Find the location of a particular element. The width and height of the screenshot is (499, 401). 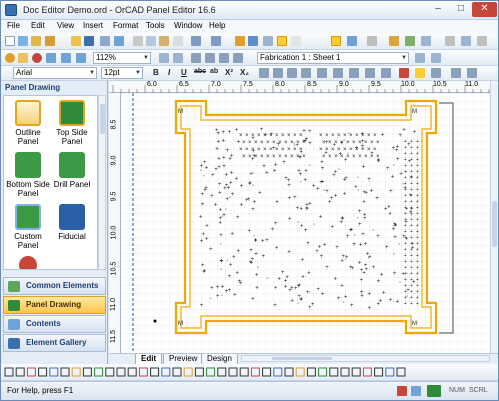

zoom-width-icon is located at coordinates (81, 58).